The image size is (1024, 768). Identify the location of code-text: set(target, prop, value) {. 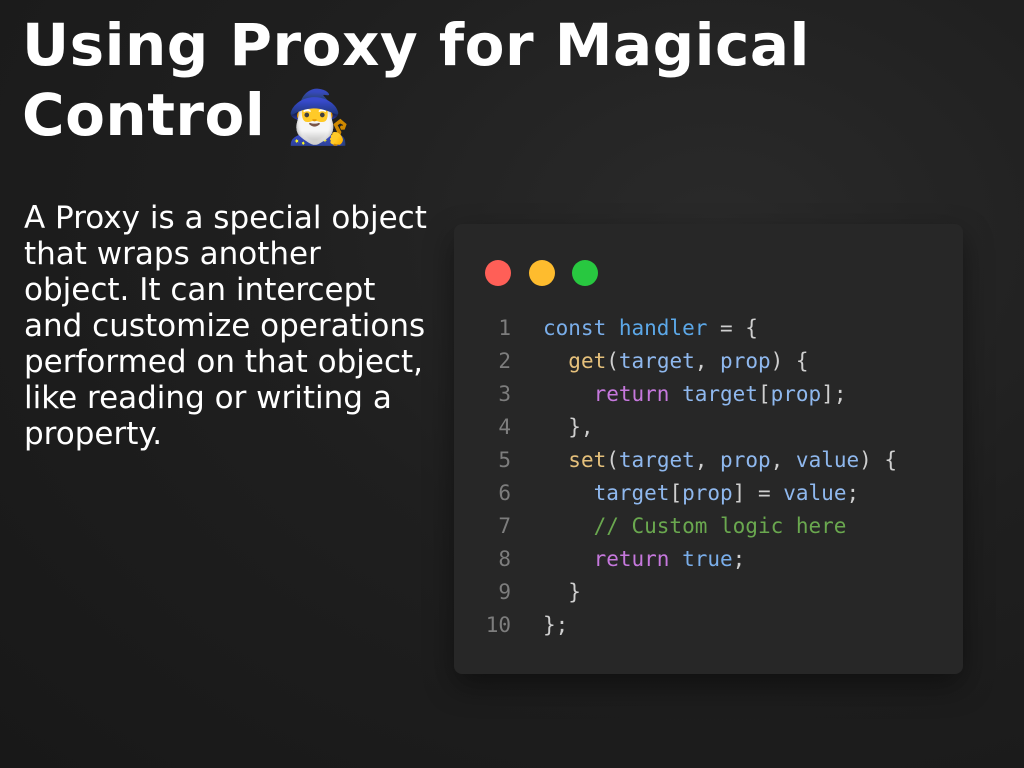
(704, 460).